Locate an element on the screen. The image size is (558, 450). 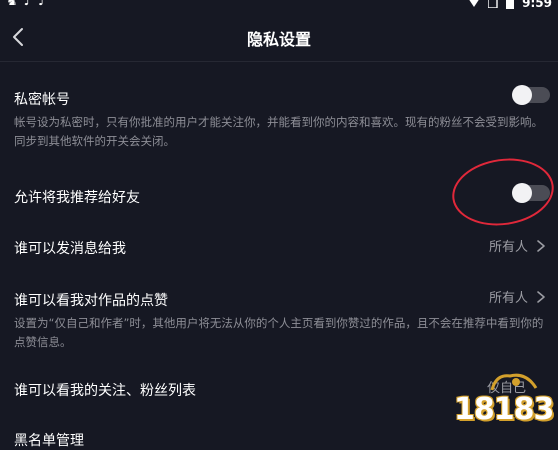
who-can-message-value: 所有人 is located at coordinates (508, 247).